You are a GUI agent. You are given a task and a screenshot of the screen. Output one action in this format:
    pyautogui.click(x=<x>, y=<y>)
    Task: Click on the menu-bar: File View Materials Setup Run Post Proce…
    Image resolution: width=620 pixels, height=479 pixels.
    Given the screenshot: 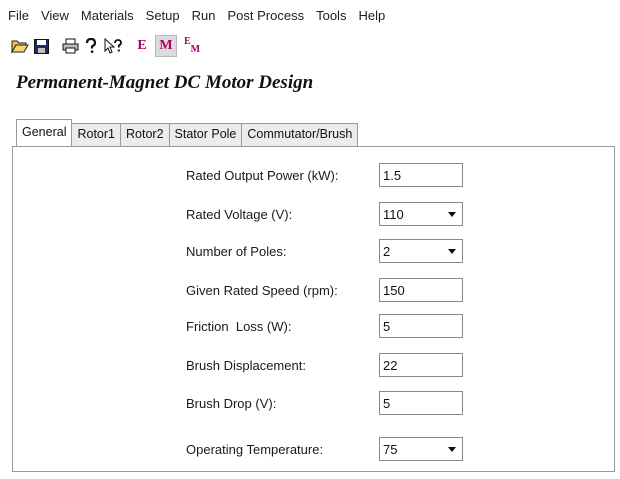 What is the action you would take?
    pyautogui.click(x=310, y=15)
    